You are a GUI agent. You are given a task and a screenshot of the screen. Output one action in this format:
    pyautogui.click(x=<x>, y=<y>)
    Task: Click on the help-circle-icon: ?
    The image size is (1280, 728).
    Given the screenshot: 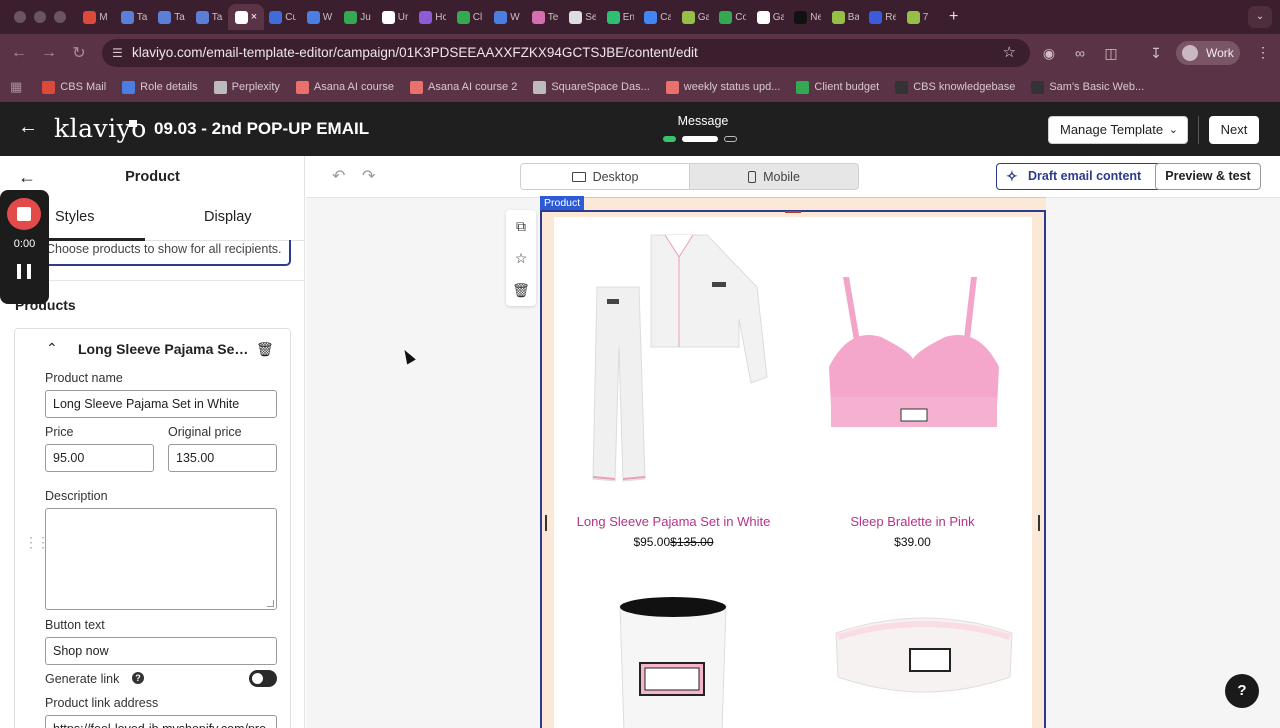 What is the action you would take?
    pyautogui.click(x=138, y=678)
    